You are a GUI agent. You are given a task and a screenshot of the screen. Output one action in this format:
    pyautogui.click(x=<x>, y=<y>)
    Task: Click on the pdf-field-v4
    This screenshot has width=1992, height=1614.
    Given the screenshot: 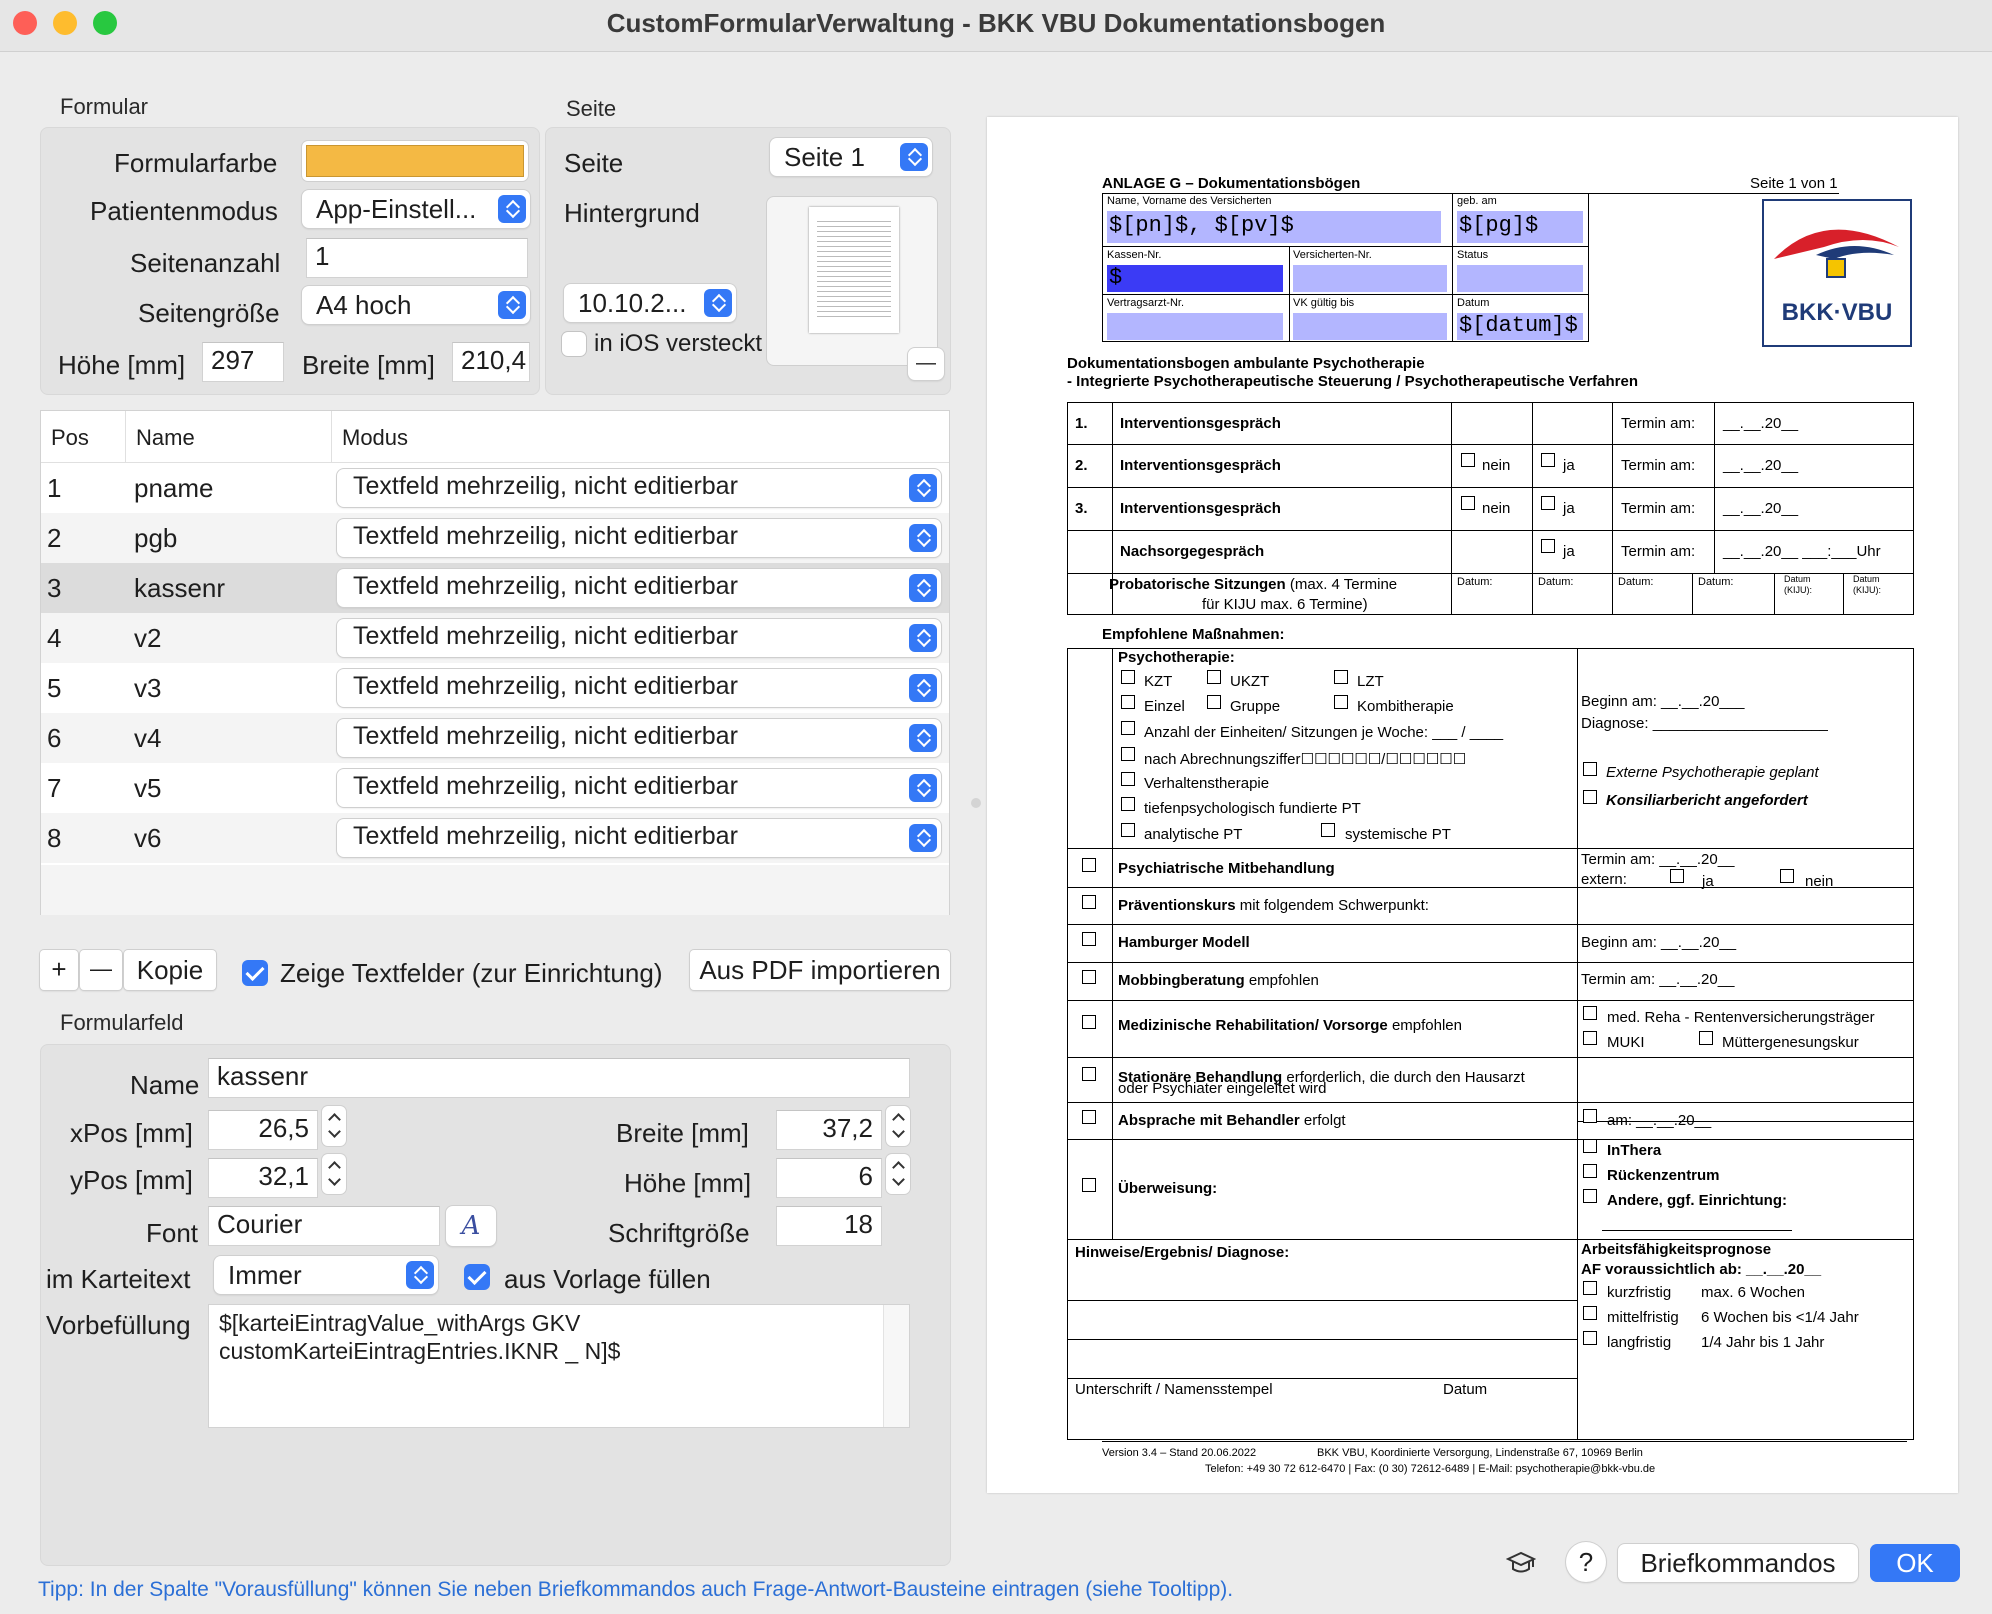 What is the action you would take?
    pyautogui.click(x=1195, y=326)
    